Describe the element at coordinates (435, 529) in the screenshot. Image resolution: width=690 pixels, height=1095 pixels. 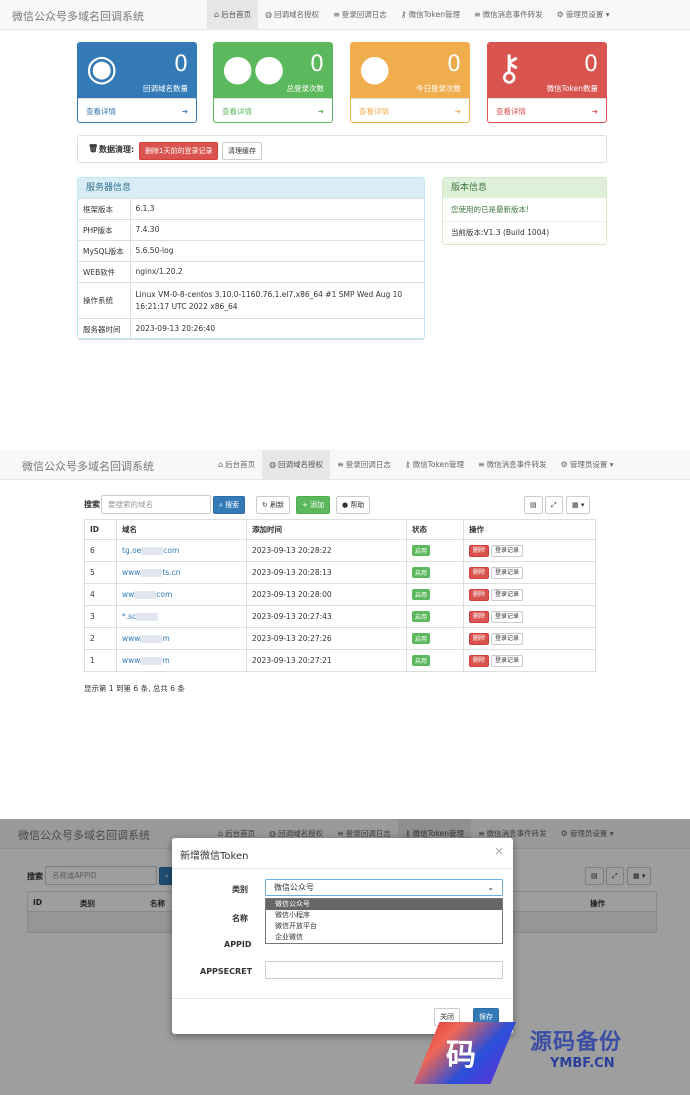
I see `col-header: 状态` at that location.